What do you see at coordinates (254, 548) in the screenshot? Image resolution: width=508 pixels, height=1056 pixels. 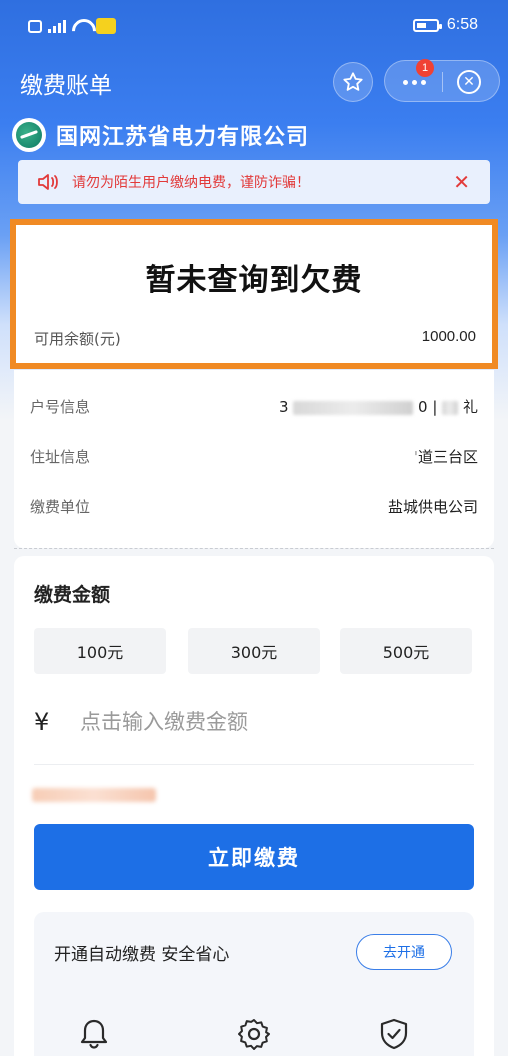 I see `dashed-divider` at bounding box center [254, 548].